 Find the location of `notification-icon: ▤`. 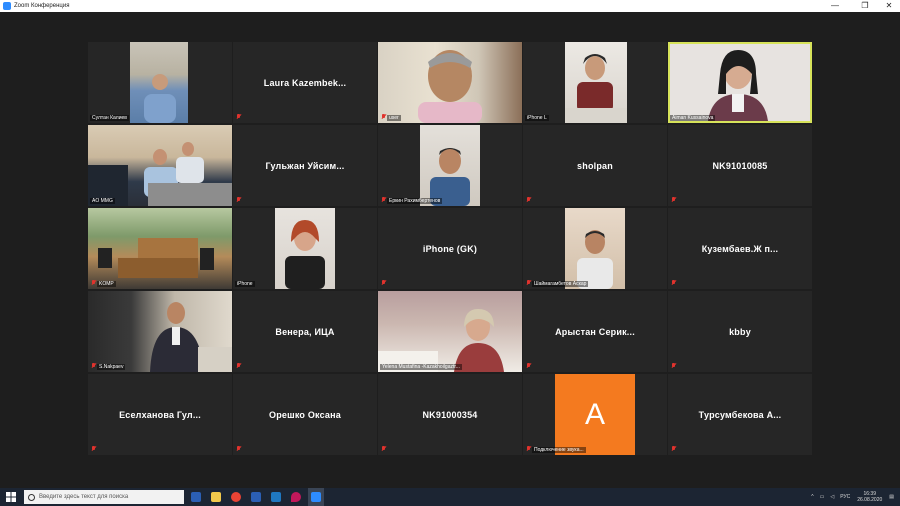

notification-icon: ▤ is located at coordinates (891, 497).